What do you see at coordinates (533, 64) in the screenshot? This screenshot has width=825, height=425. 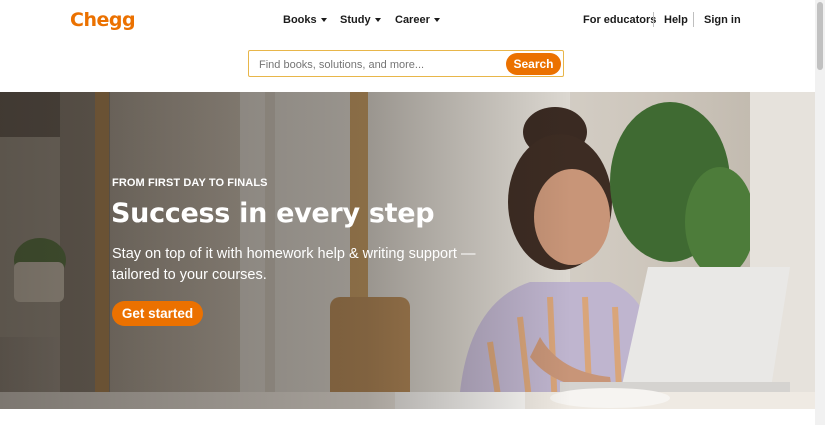 I see `search-button: Search` at bounding box center [533, 64].